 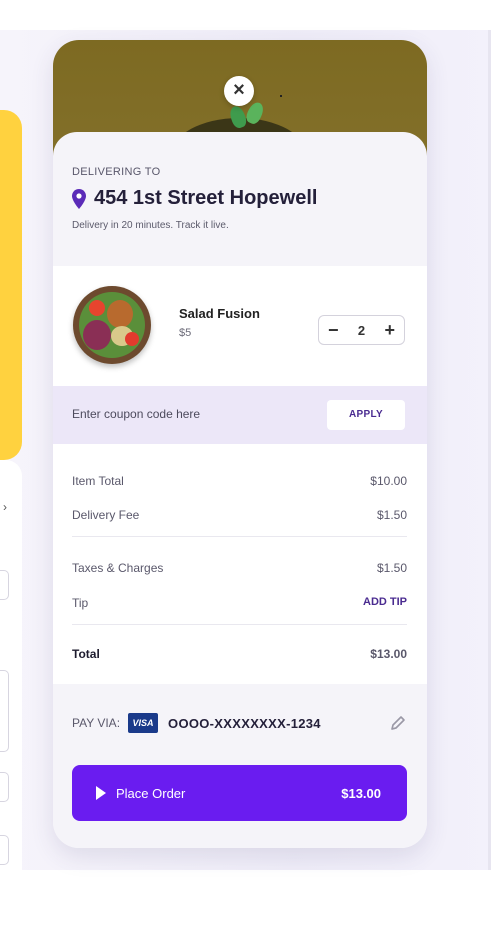 I want to click on place-order-label: Place Order, so click(x=151, y=793).